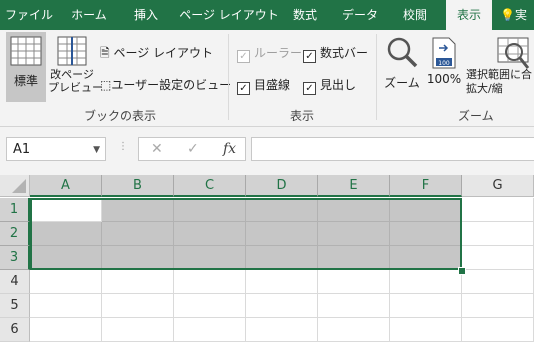  Describe the element at coordinates (354, 258) in the screenshot. I see `cell-e3` at that location.